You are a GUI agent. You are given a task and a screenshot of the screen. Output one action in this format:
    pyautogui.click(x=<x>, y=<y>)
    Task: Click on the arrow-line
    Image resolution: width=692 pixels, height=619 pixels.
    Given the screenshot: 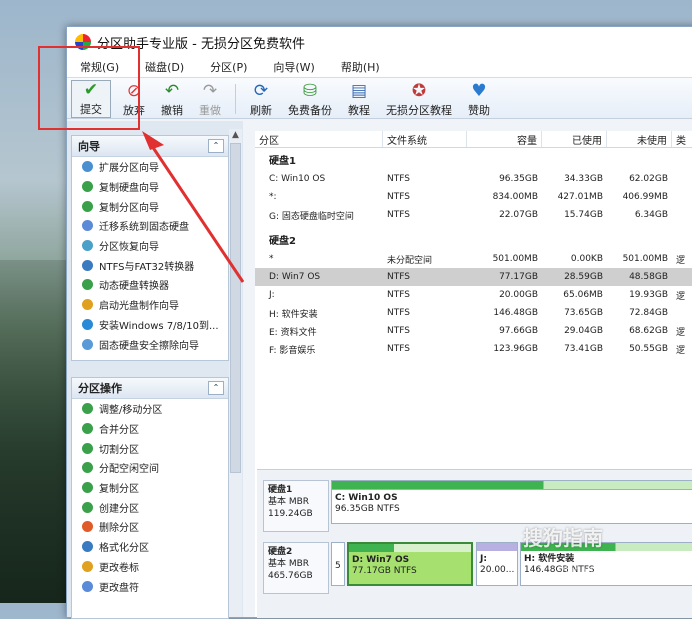 What is the action you would take?
    pyautogui.click(x=196, y=212)
    